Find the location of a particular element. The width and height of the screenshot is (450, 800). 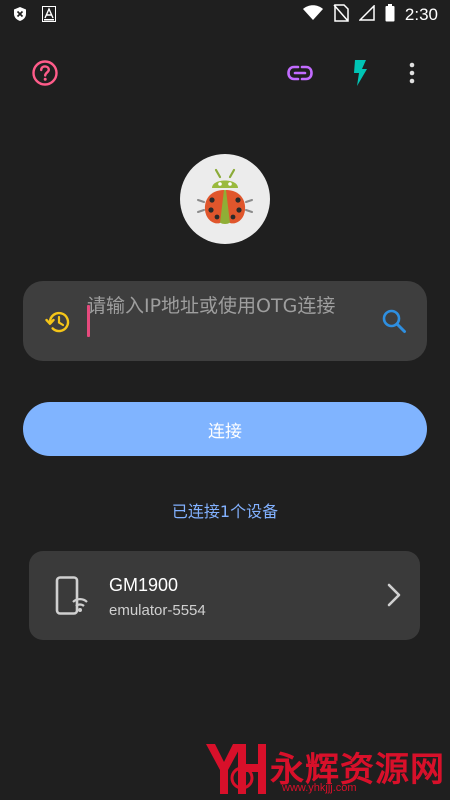

status-time: 2:30 is located at coordinates (421, 14).